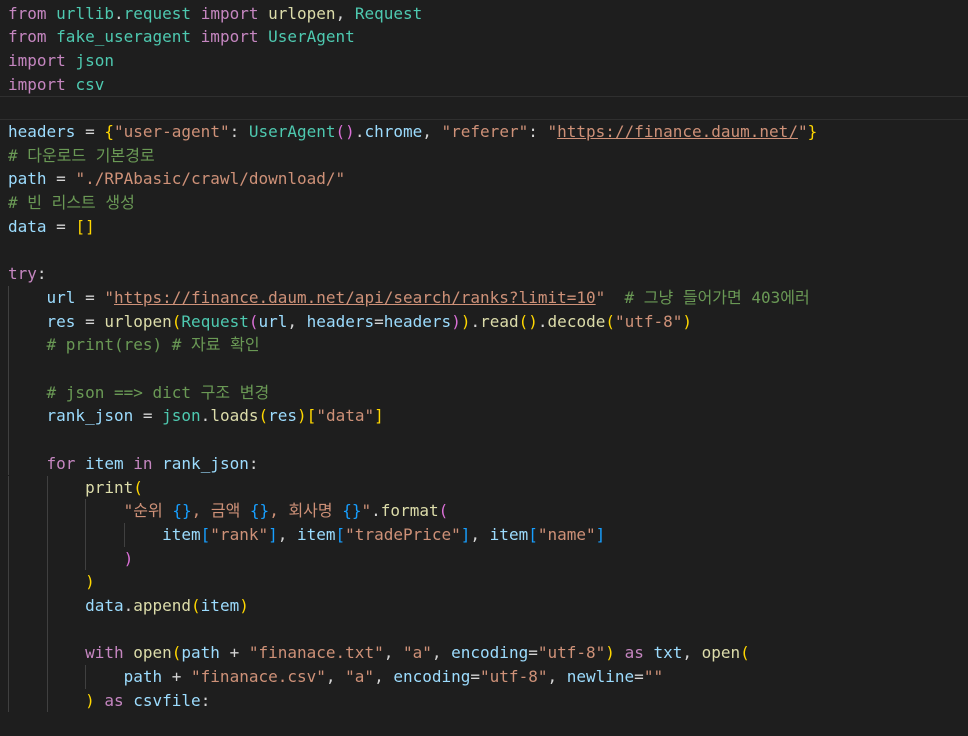 This screenshot has width=968, height=736. What do you see at coordinates (27, 178) in the screenshot?
I see `code-token: path` at bounding box center [27, 178].